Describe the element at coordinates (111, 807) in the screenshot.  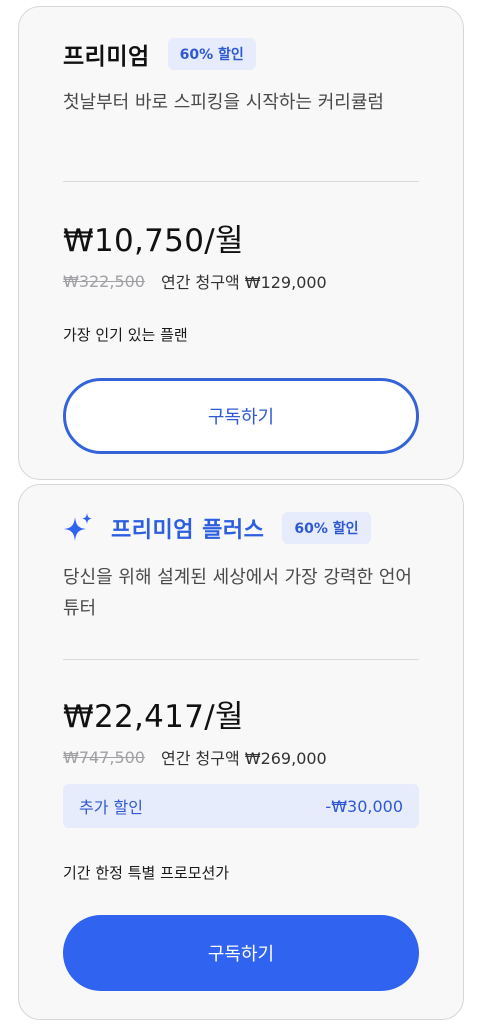
I see `extra-discount-label: 추가 할인` at that location.